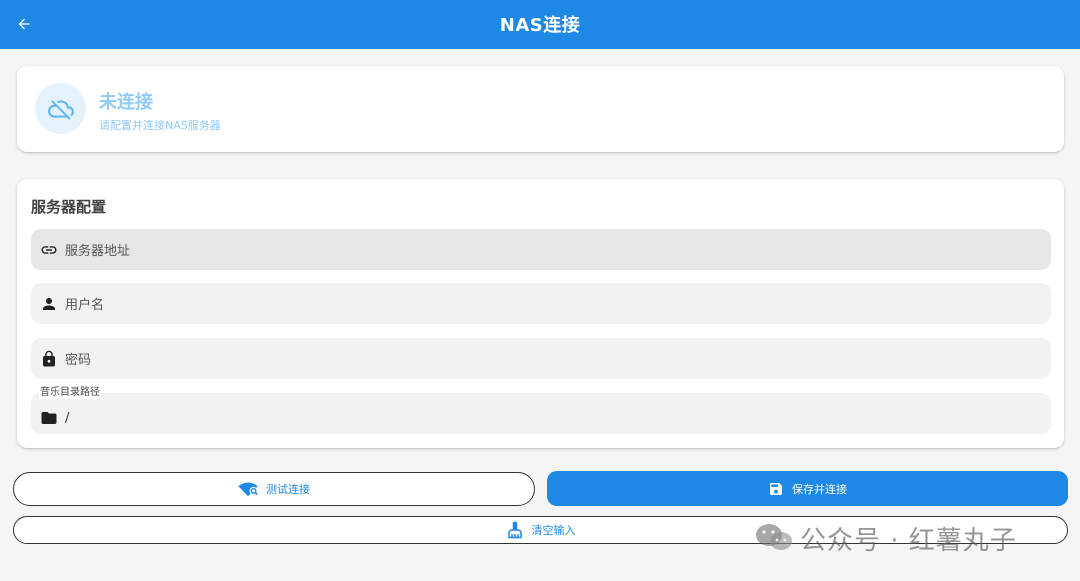  Describe the element at coordinates (776, 489) in the screenshot. I see `save-icon` at that location.